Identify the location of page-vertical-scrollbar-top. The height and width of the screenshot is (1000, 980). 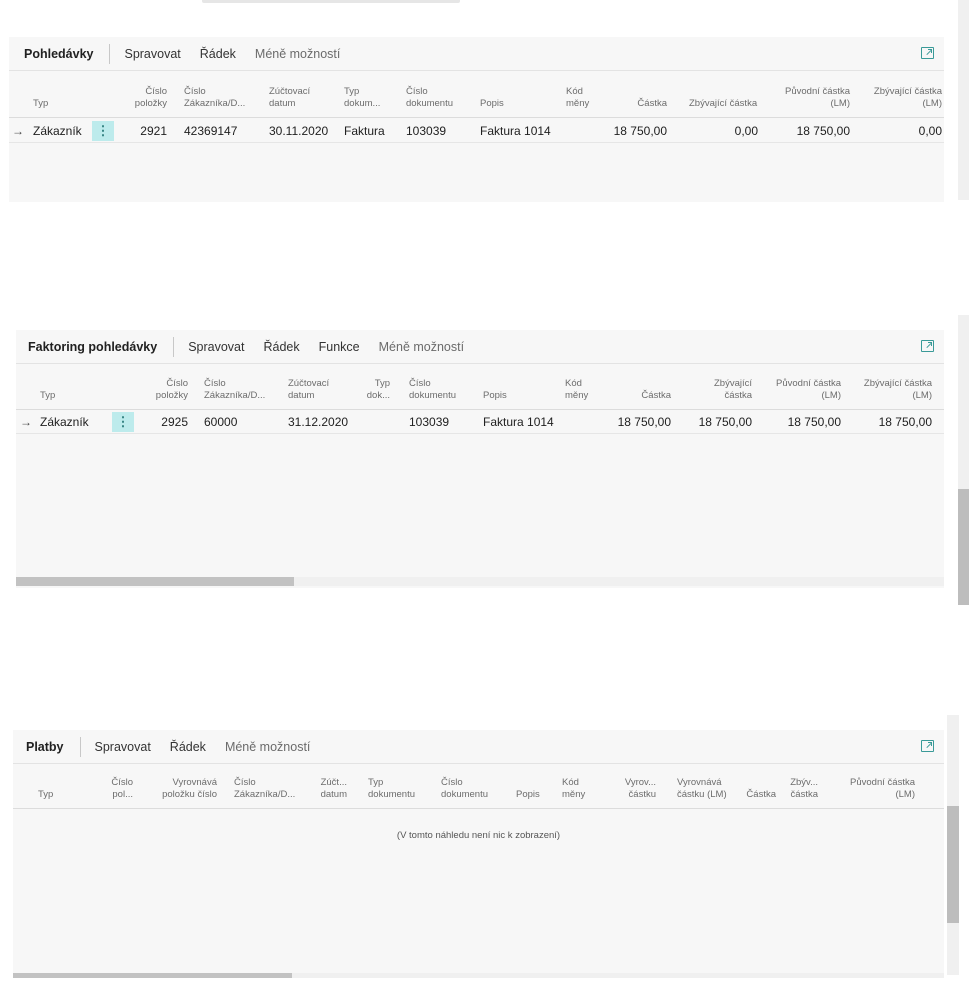
(963, 100).